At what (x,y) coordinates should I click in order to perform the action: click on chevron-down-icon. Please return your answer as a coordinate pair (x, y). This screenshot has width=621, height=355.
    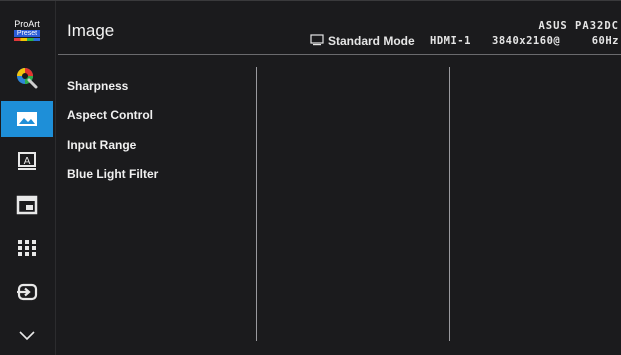
    Looking at the image, I should click on (27, 336).